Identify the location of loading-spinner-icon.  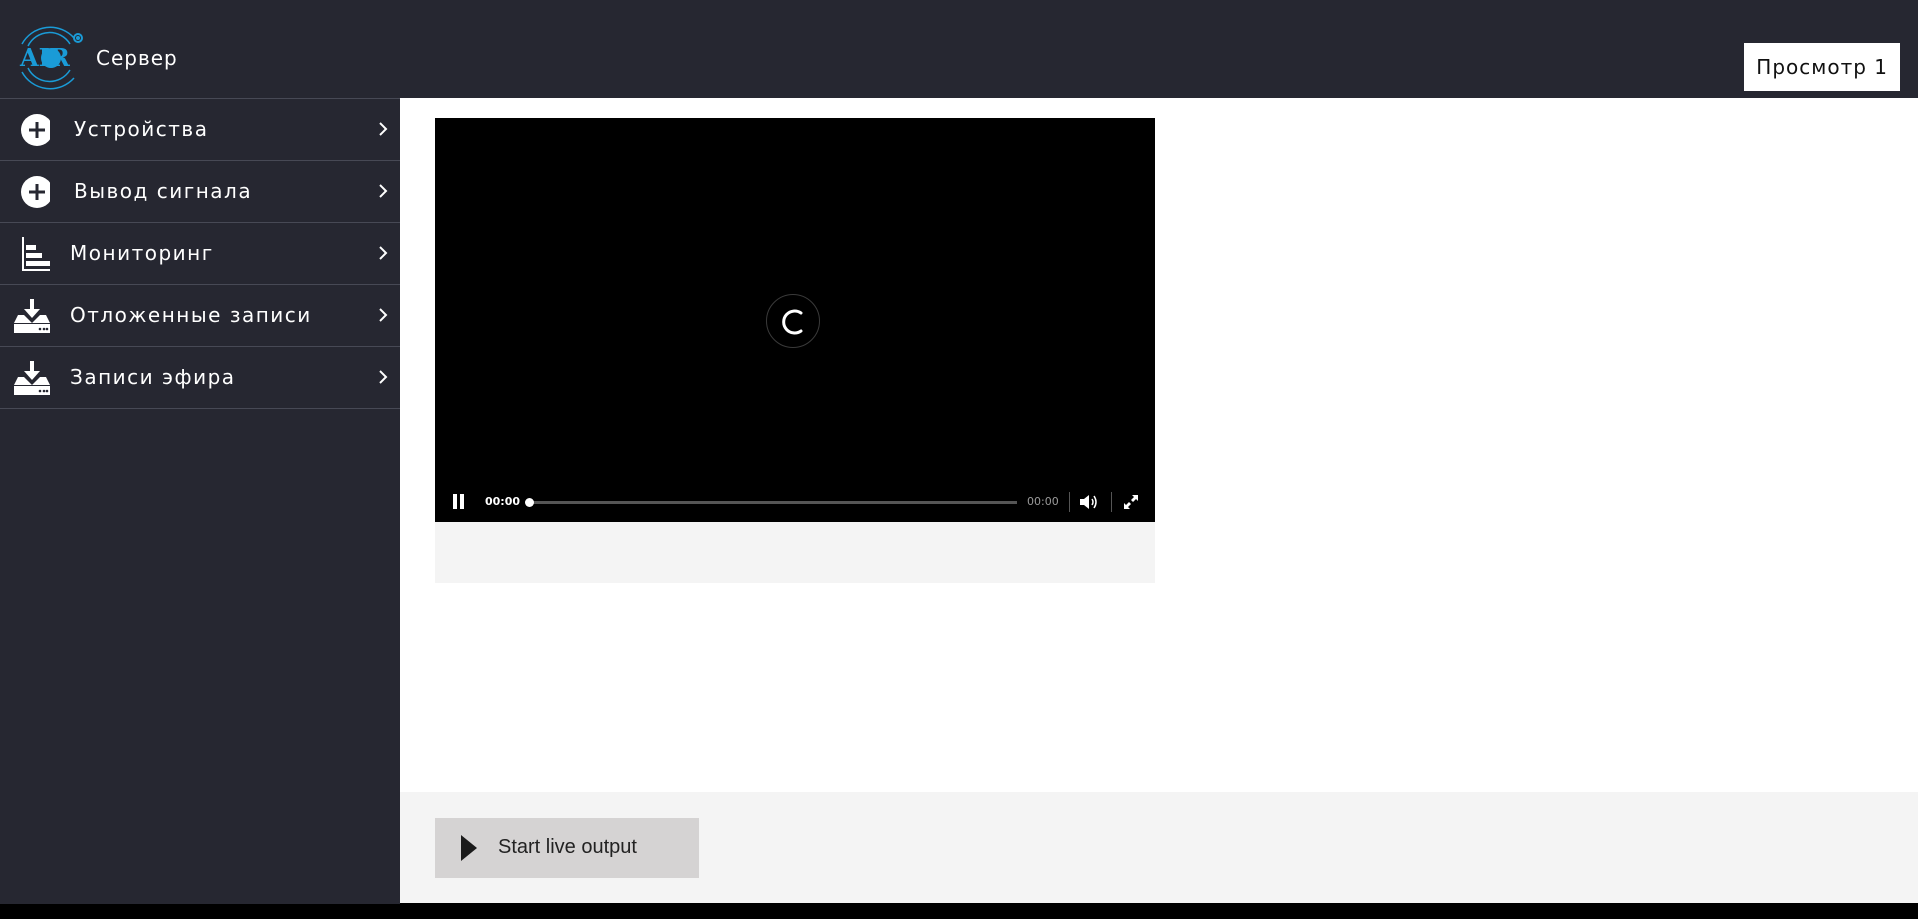
(793, 321).